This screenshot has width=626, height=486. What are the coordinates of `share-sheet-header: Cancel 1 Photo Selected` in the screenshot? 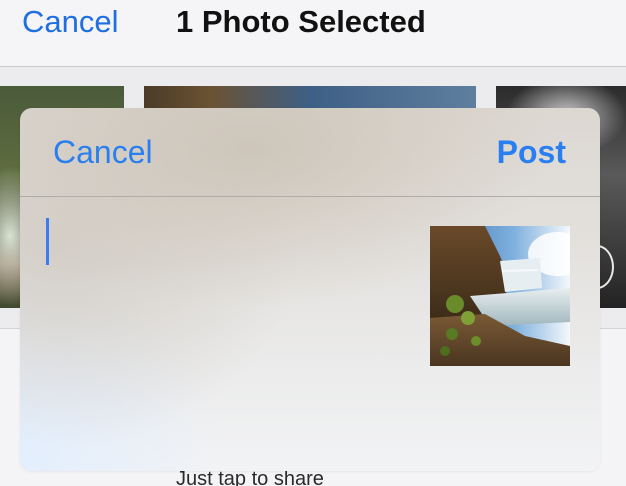 It's located at (313, 33).